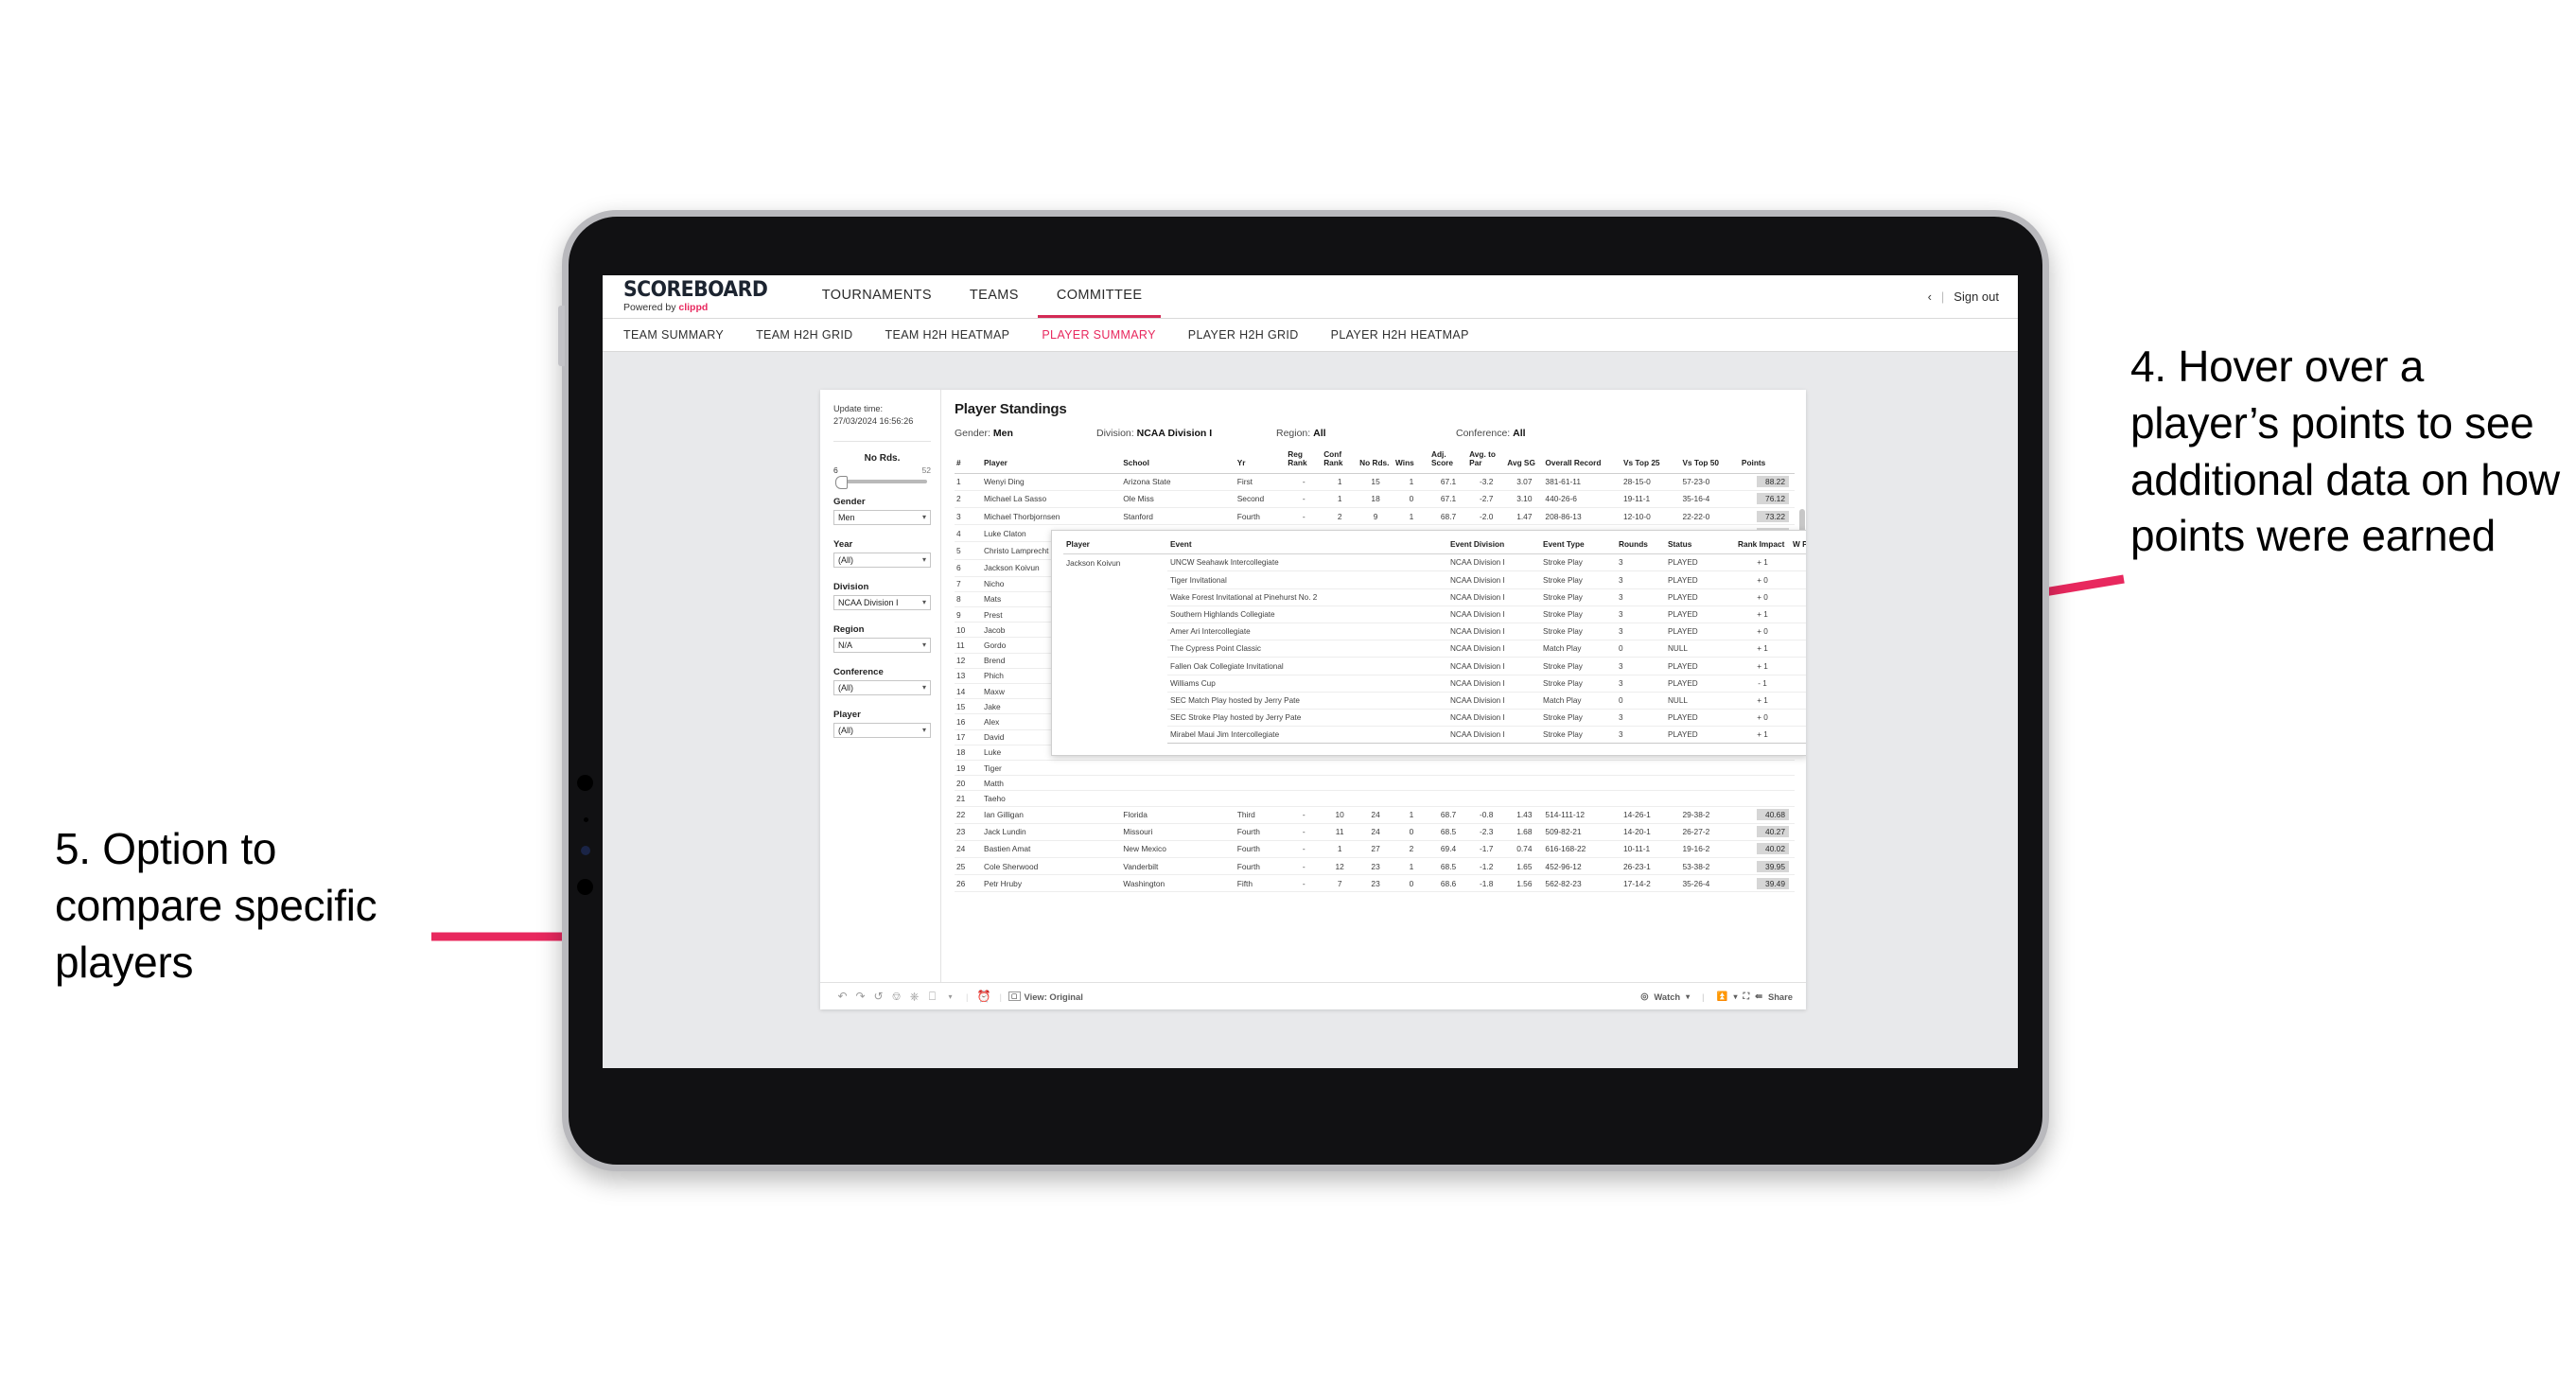  I want to click on cell-n: 20, so click(969, 783).